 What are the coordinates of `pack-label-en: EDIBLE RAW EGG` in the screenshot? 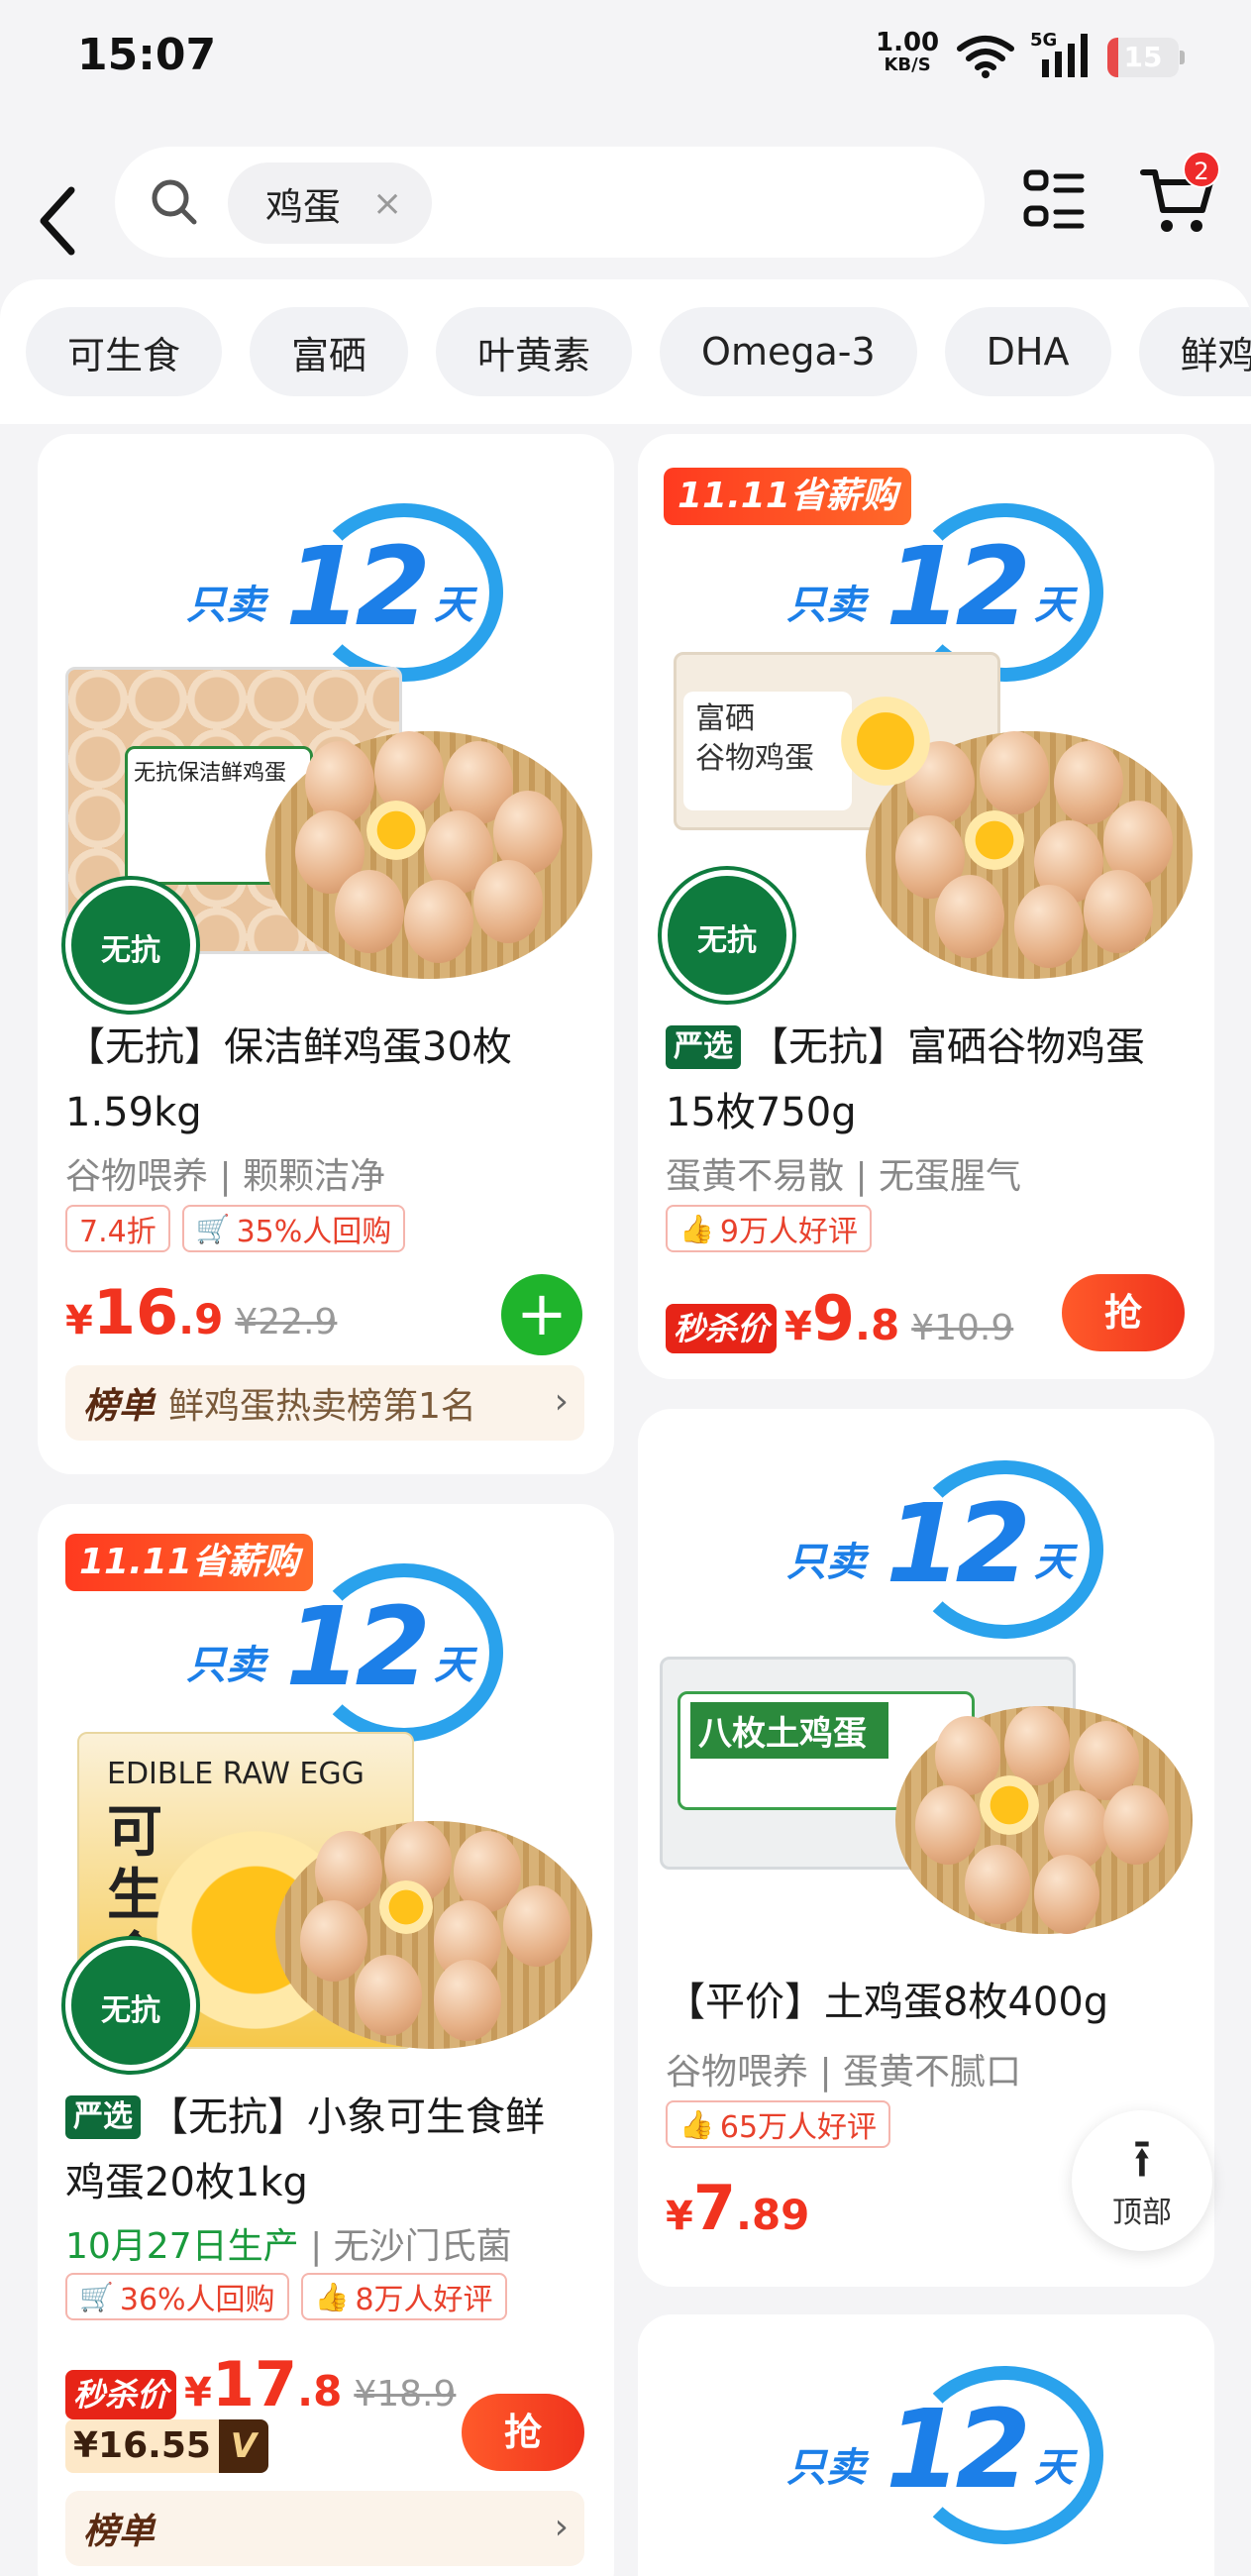 It's located at (236, 1774).